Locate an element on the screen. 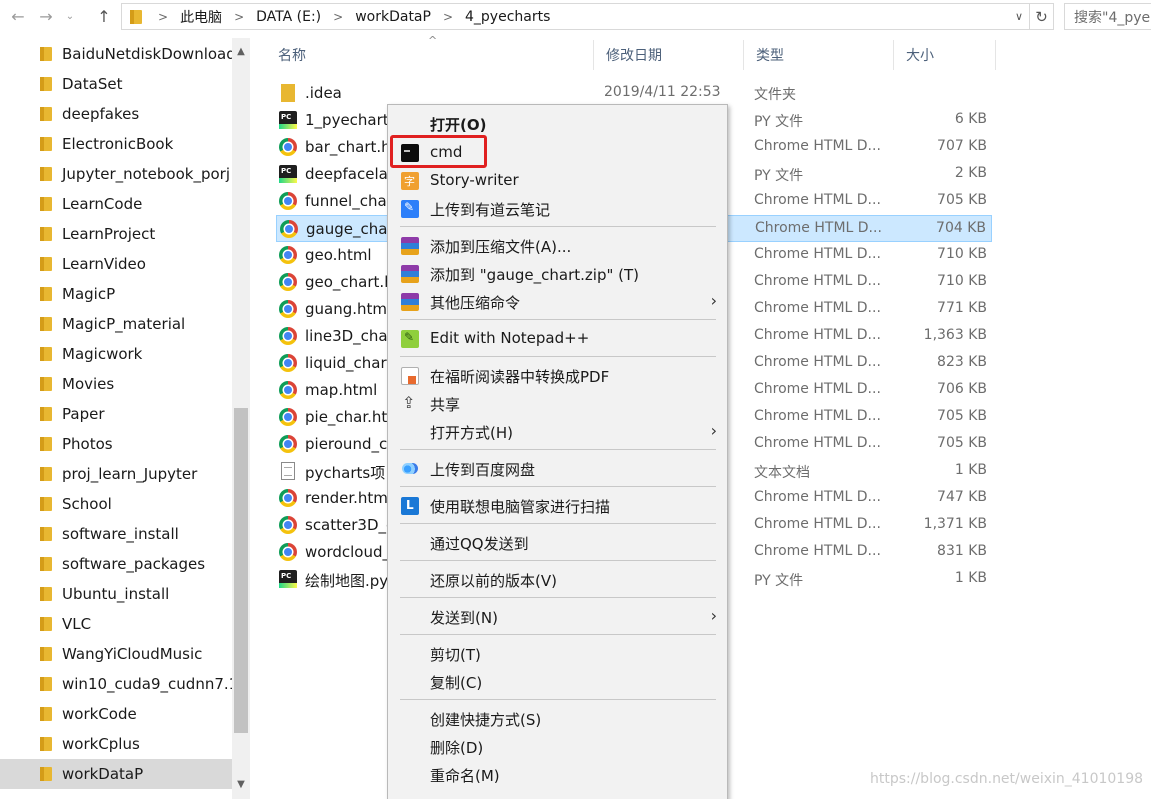  file-name: map.html is located at coordinates (341, 390).